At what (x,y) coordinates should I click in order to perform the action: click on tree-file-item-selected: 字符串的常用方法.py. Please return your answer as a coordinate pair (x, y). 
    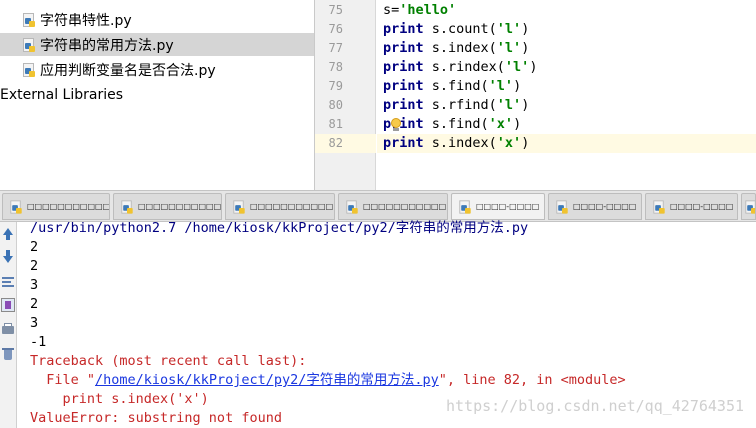
    Looking at the image, I should click on (157, 44).